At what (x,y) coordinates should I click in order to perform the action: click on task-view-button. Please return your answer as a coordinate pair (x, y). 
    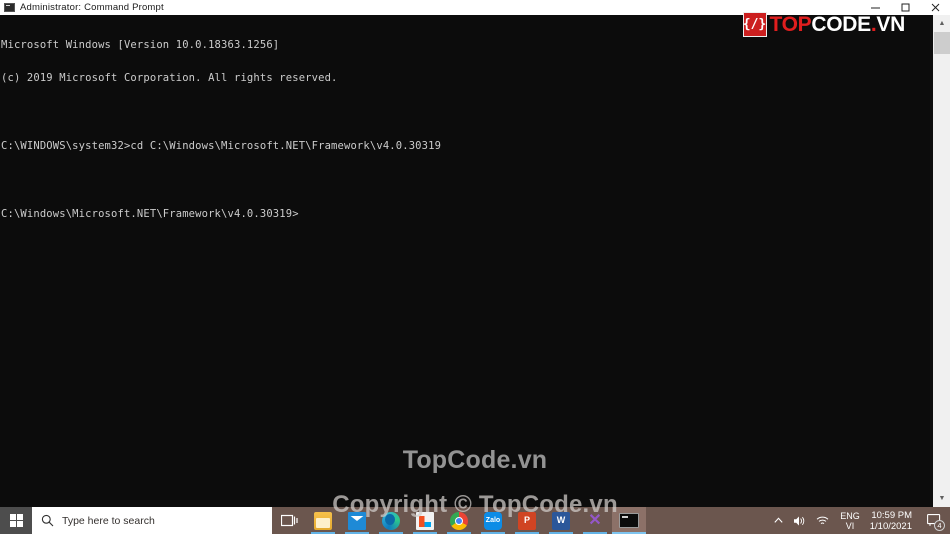
    Looking at the image, I should click on (289, 520).